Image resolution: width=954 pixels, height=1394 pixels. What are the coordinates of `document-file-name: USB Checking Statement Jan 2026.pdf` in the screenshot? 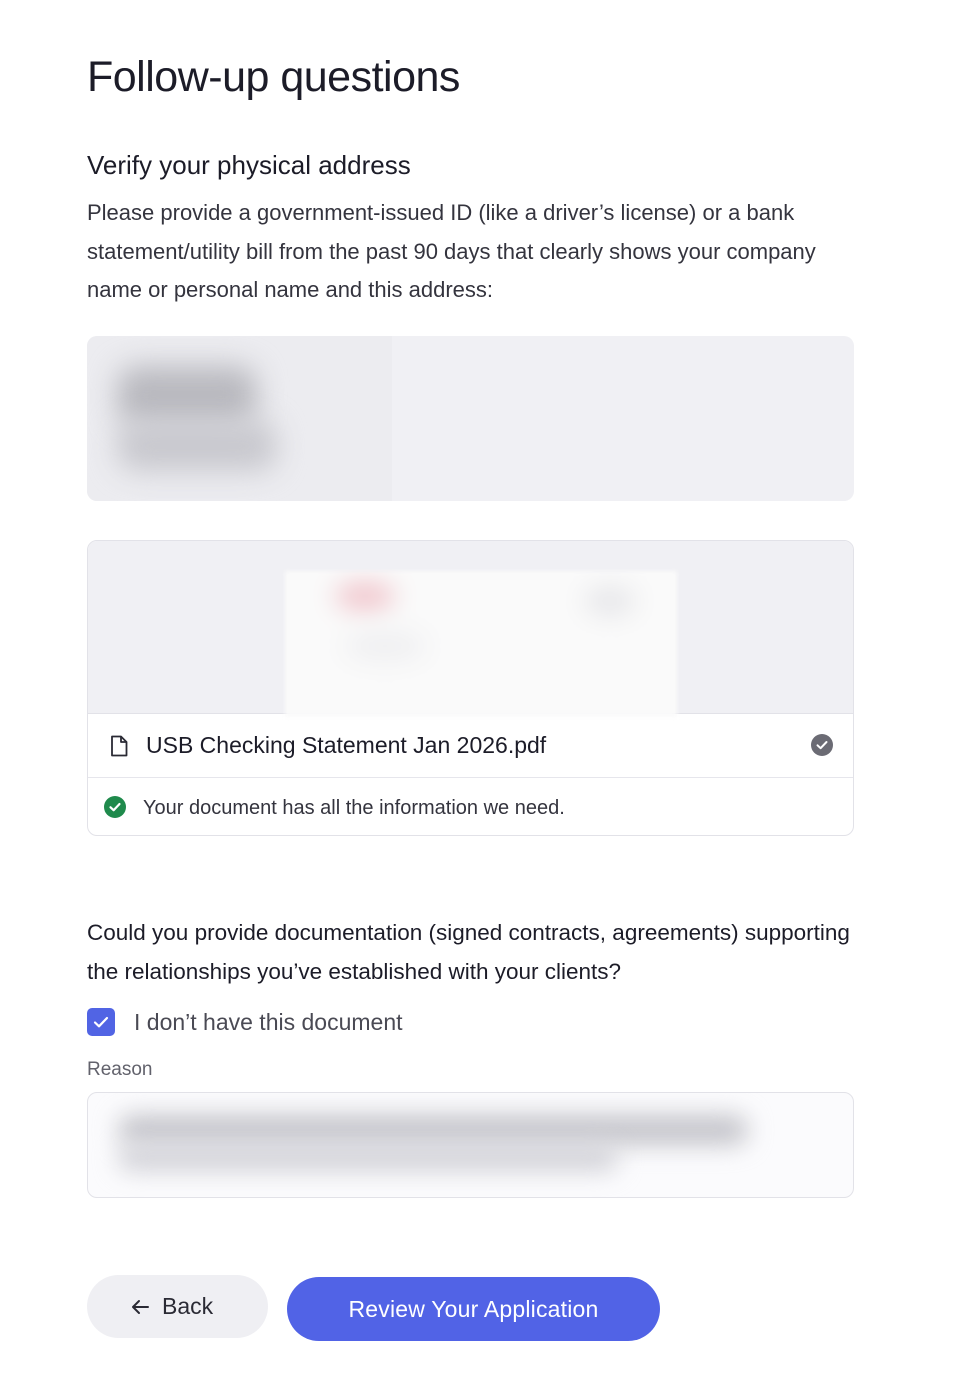 It's located at (346, 745).